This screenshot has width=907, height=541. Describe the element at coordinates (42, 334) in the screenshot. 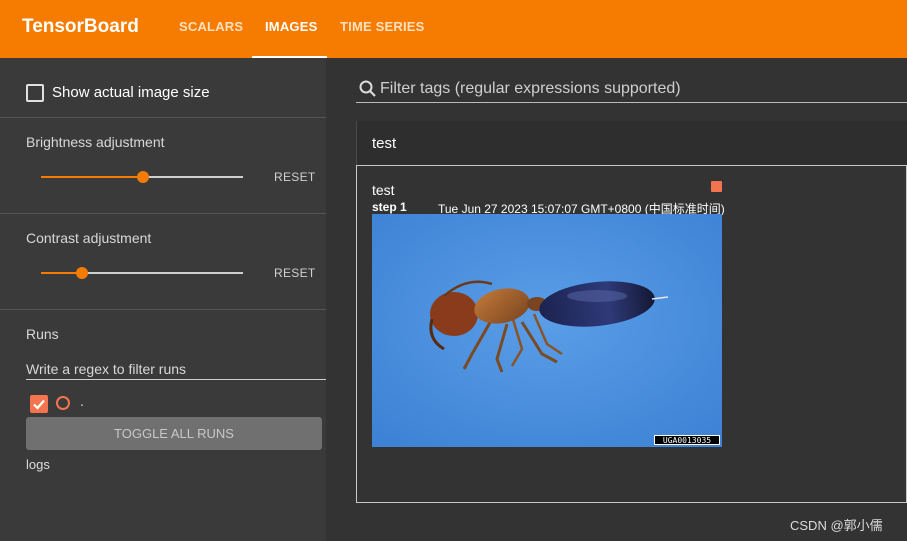

I see `runs-label: Runs` at that location.